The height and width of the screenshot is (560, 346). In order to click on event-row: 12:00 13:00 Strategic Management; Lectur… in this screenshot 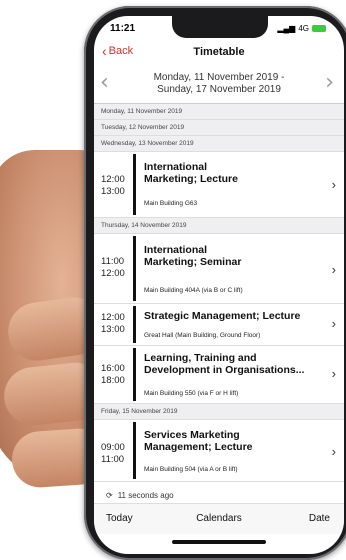, I will do `click(219, 325)`.